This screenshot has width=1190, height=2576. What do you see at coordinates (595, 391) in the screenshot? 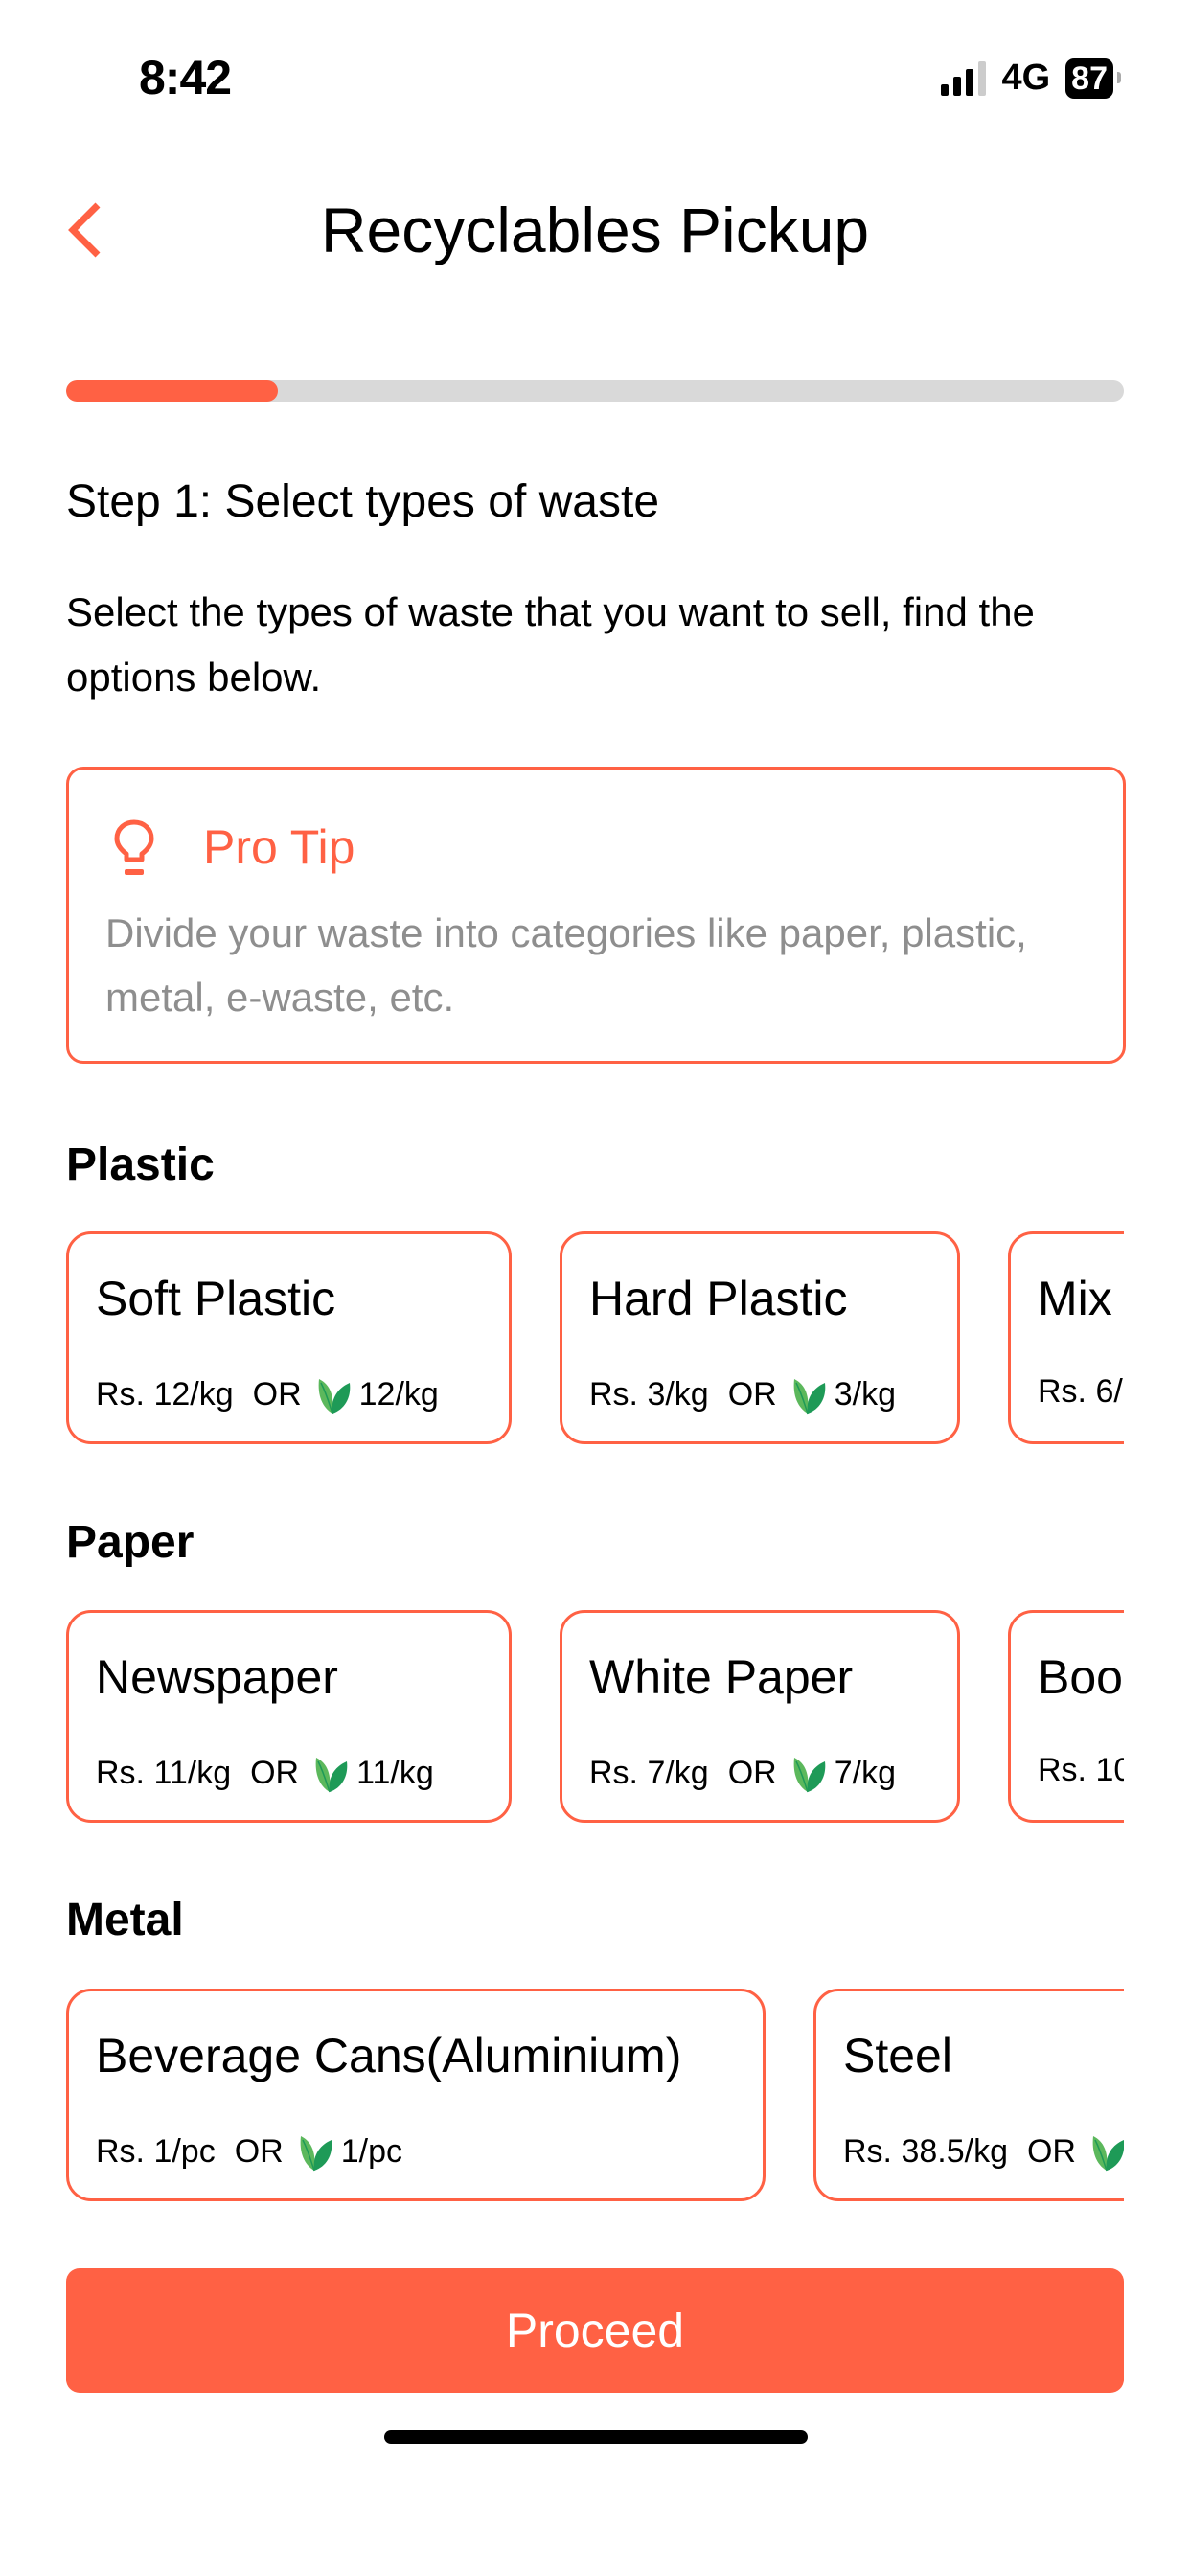
I see `progress-bar` at bounding box center [595, 391].